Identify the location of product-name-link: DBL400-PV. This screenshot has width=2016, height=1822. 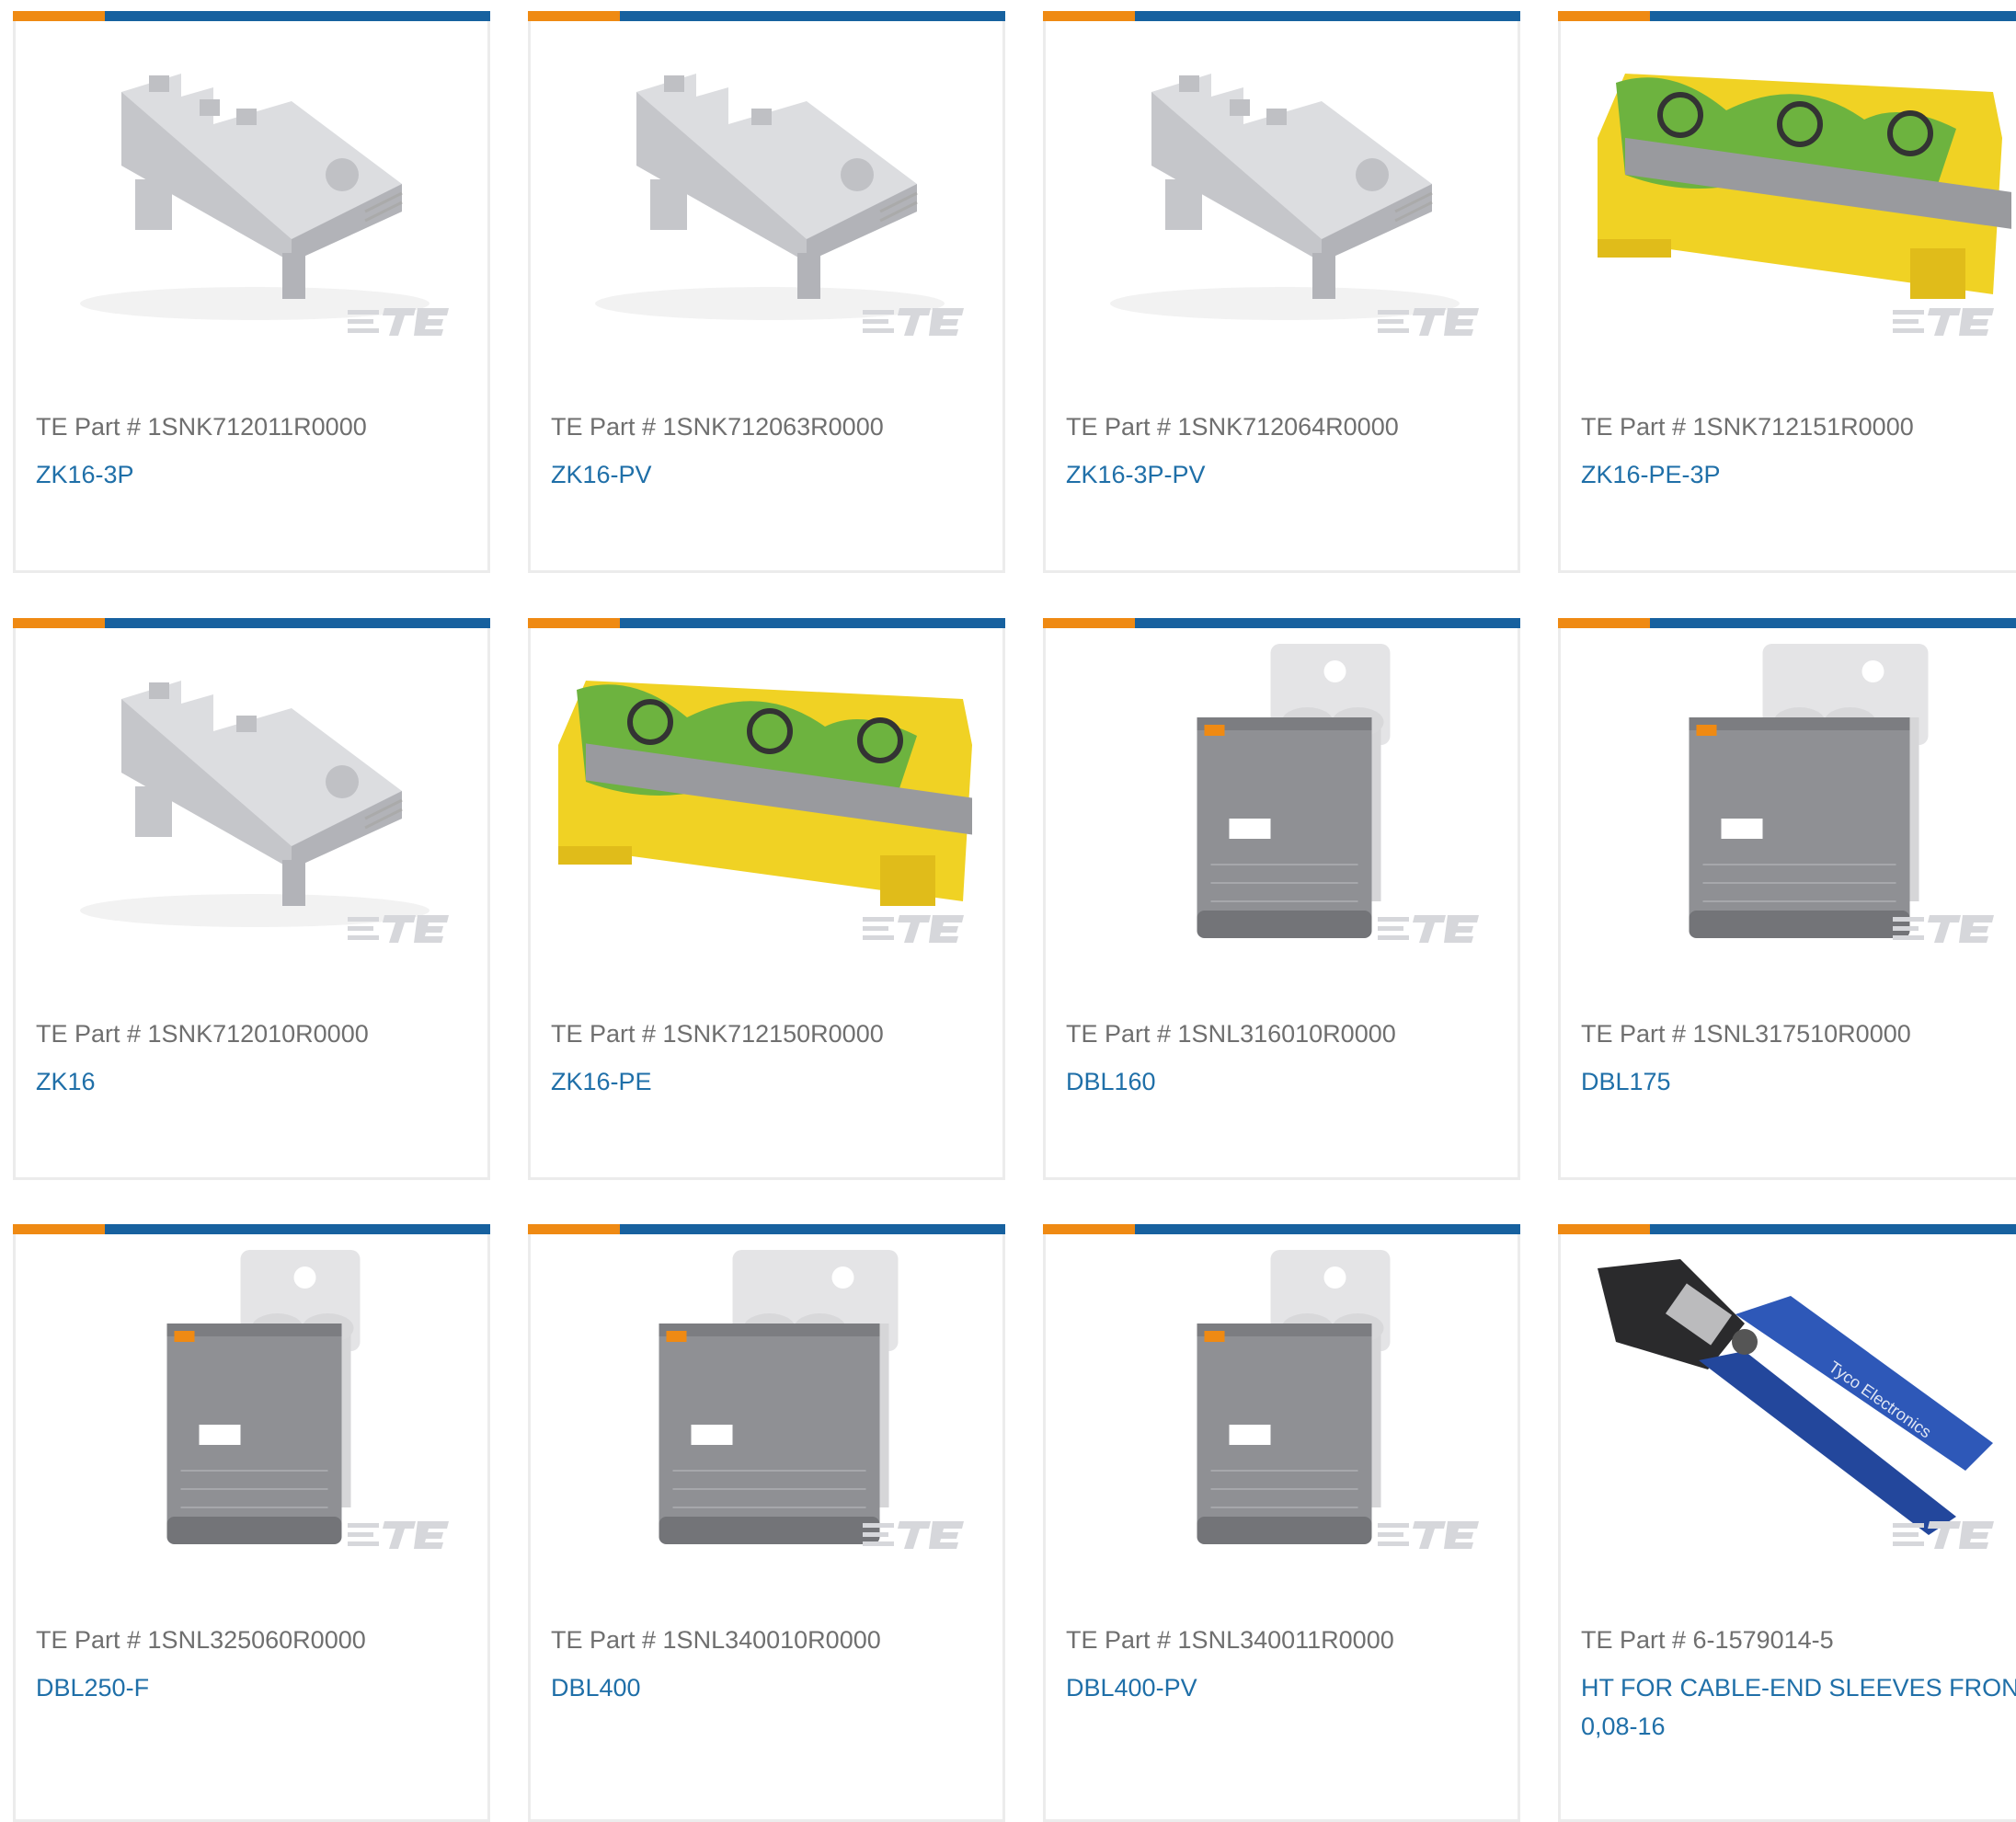
(1131, 1687).